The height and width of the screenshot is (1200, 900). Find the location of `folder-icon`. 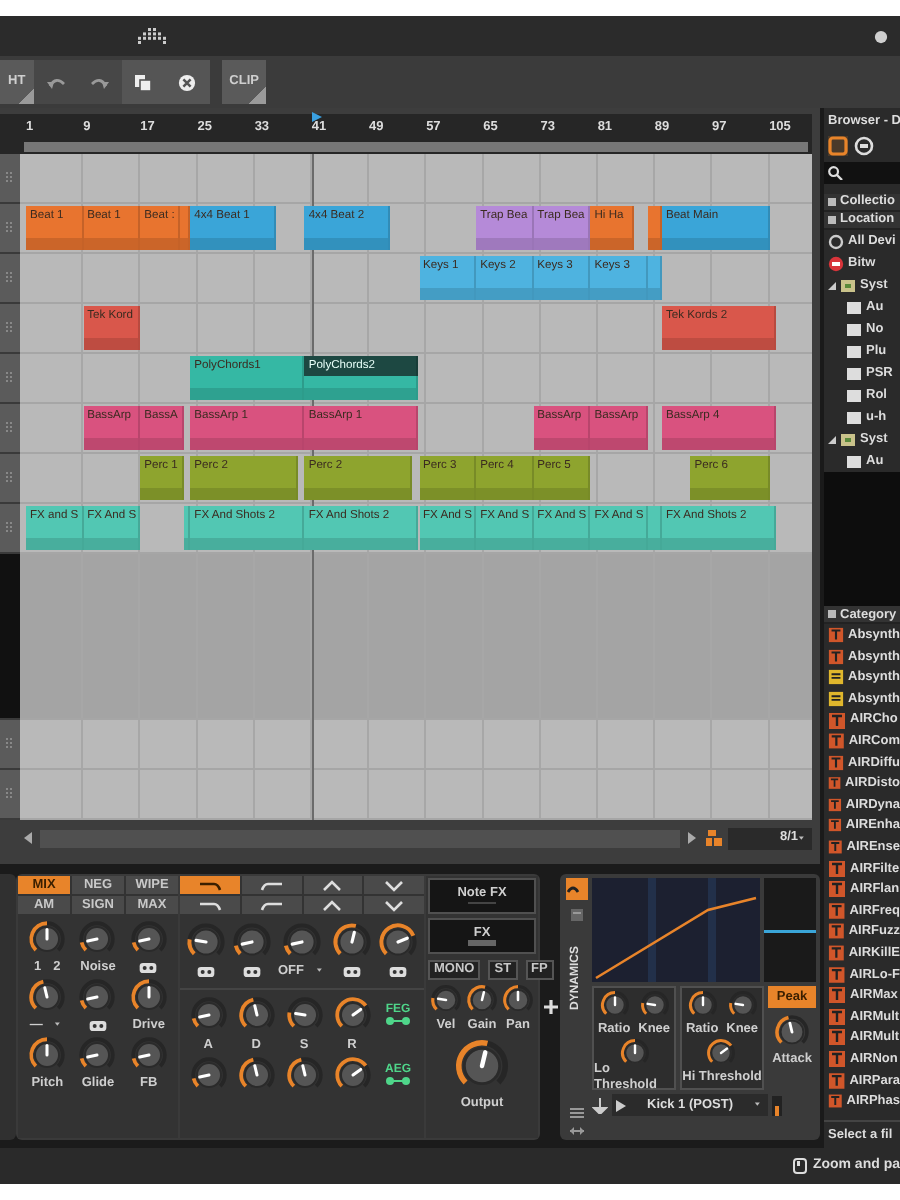

folder-icon is located at coordinates (854, 461).